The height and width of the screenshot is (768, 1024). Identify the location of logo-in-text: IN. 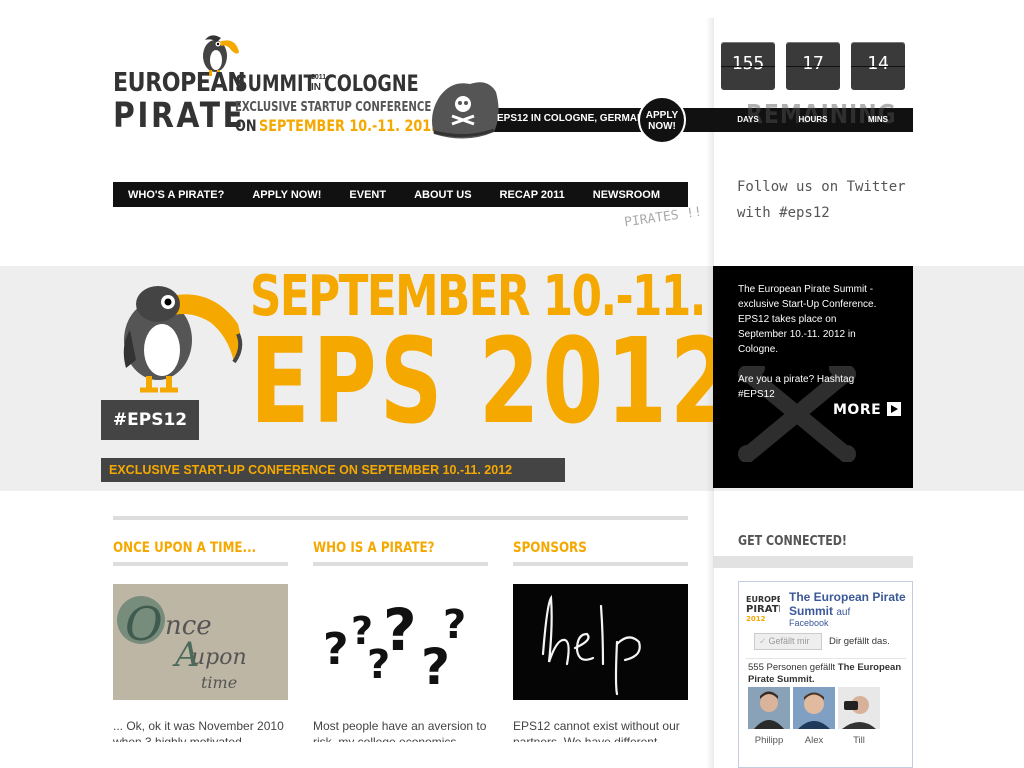
(316, 87).